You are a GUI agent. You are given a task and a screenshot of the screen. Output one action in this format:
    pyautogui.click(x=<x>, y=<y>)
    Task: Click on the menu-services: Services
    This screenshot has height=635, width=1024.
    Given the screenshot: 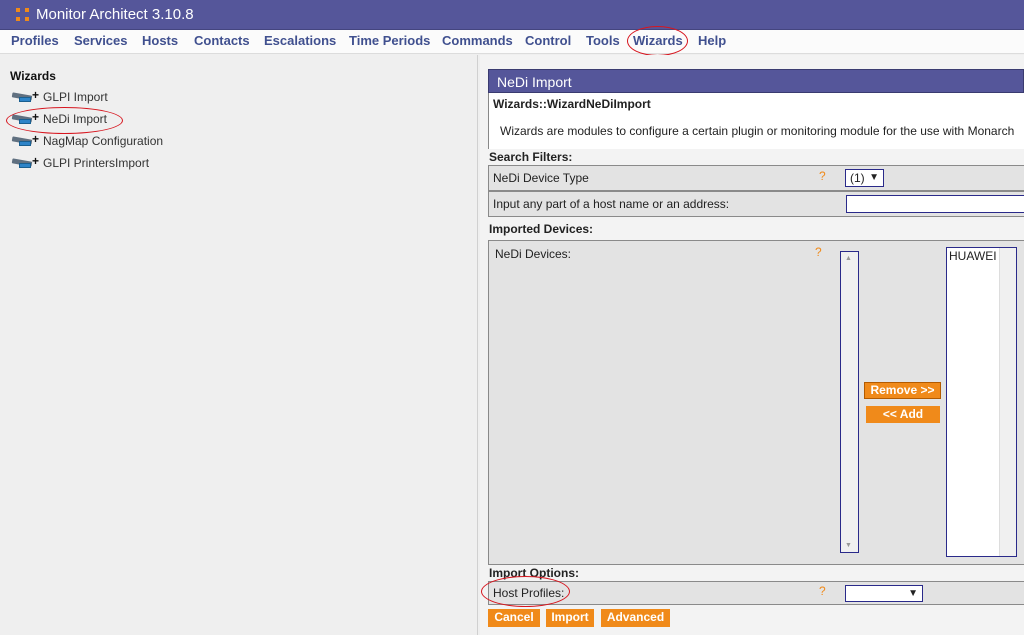 What is the action you would take?
    pyautogui.click(x=101, y=40)
    